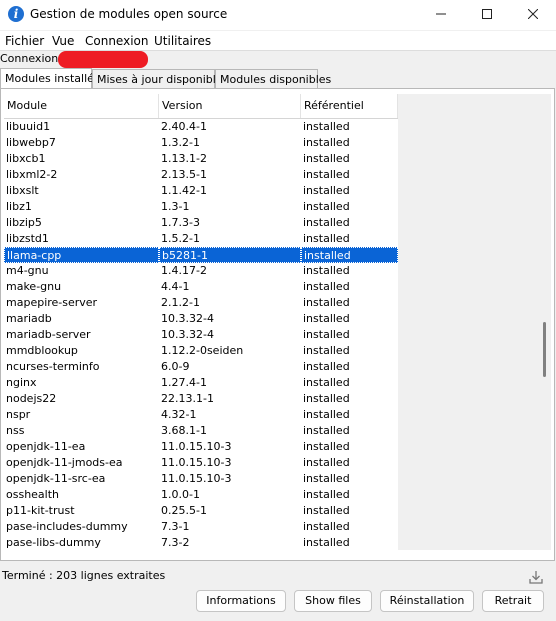 Image resolution: width=556 pixels, height=621 pixels. I want to click on table-row: ncurses-terminfo 6.0-9 installed, so click(201, 367).